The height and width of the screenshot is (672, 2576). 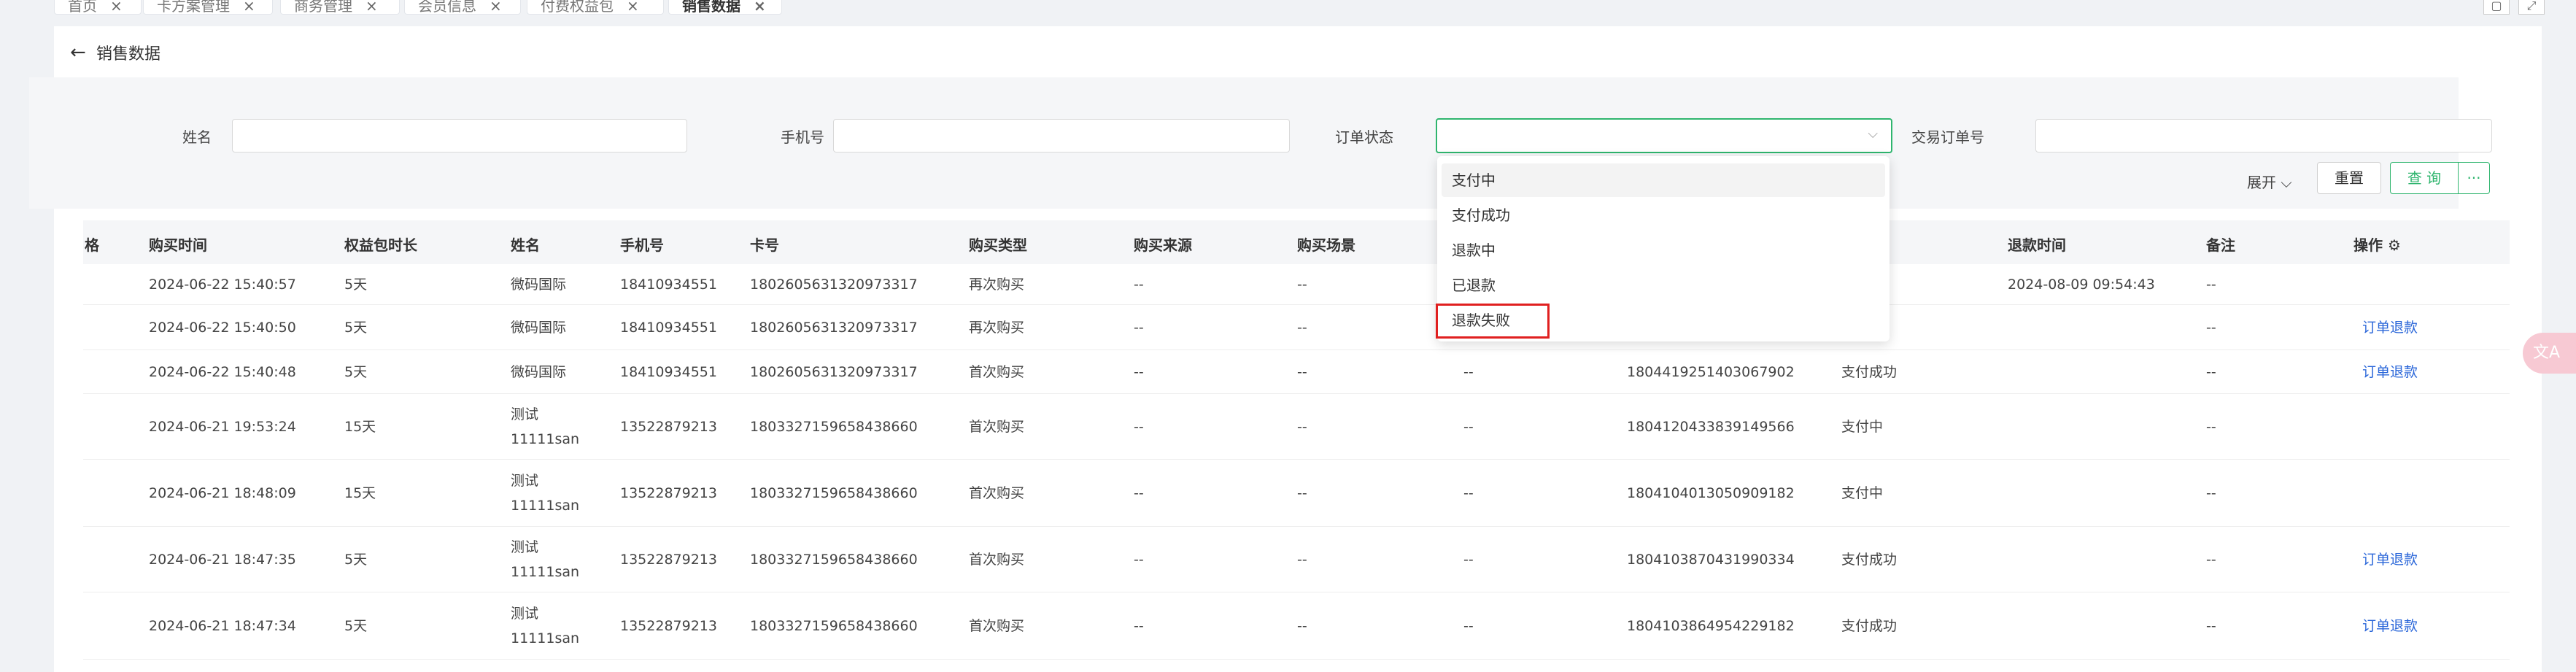 What do you see at coordinates (197, 137) in the screenshot?
I see `name-label: 姓名` at bounding box center [197, 137].